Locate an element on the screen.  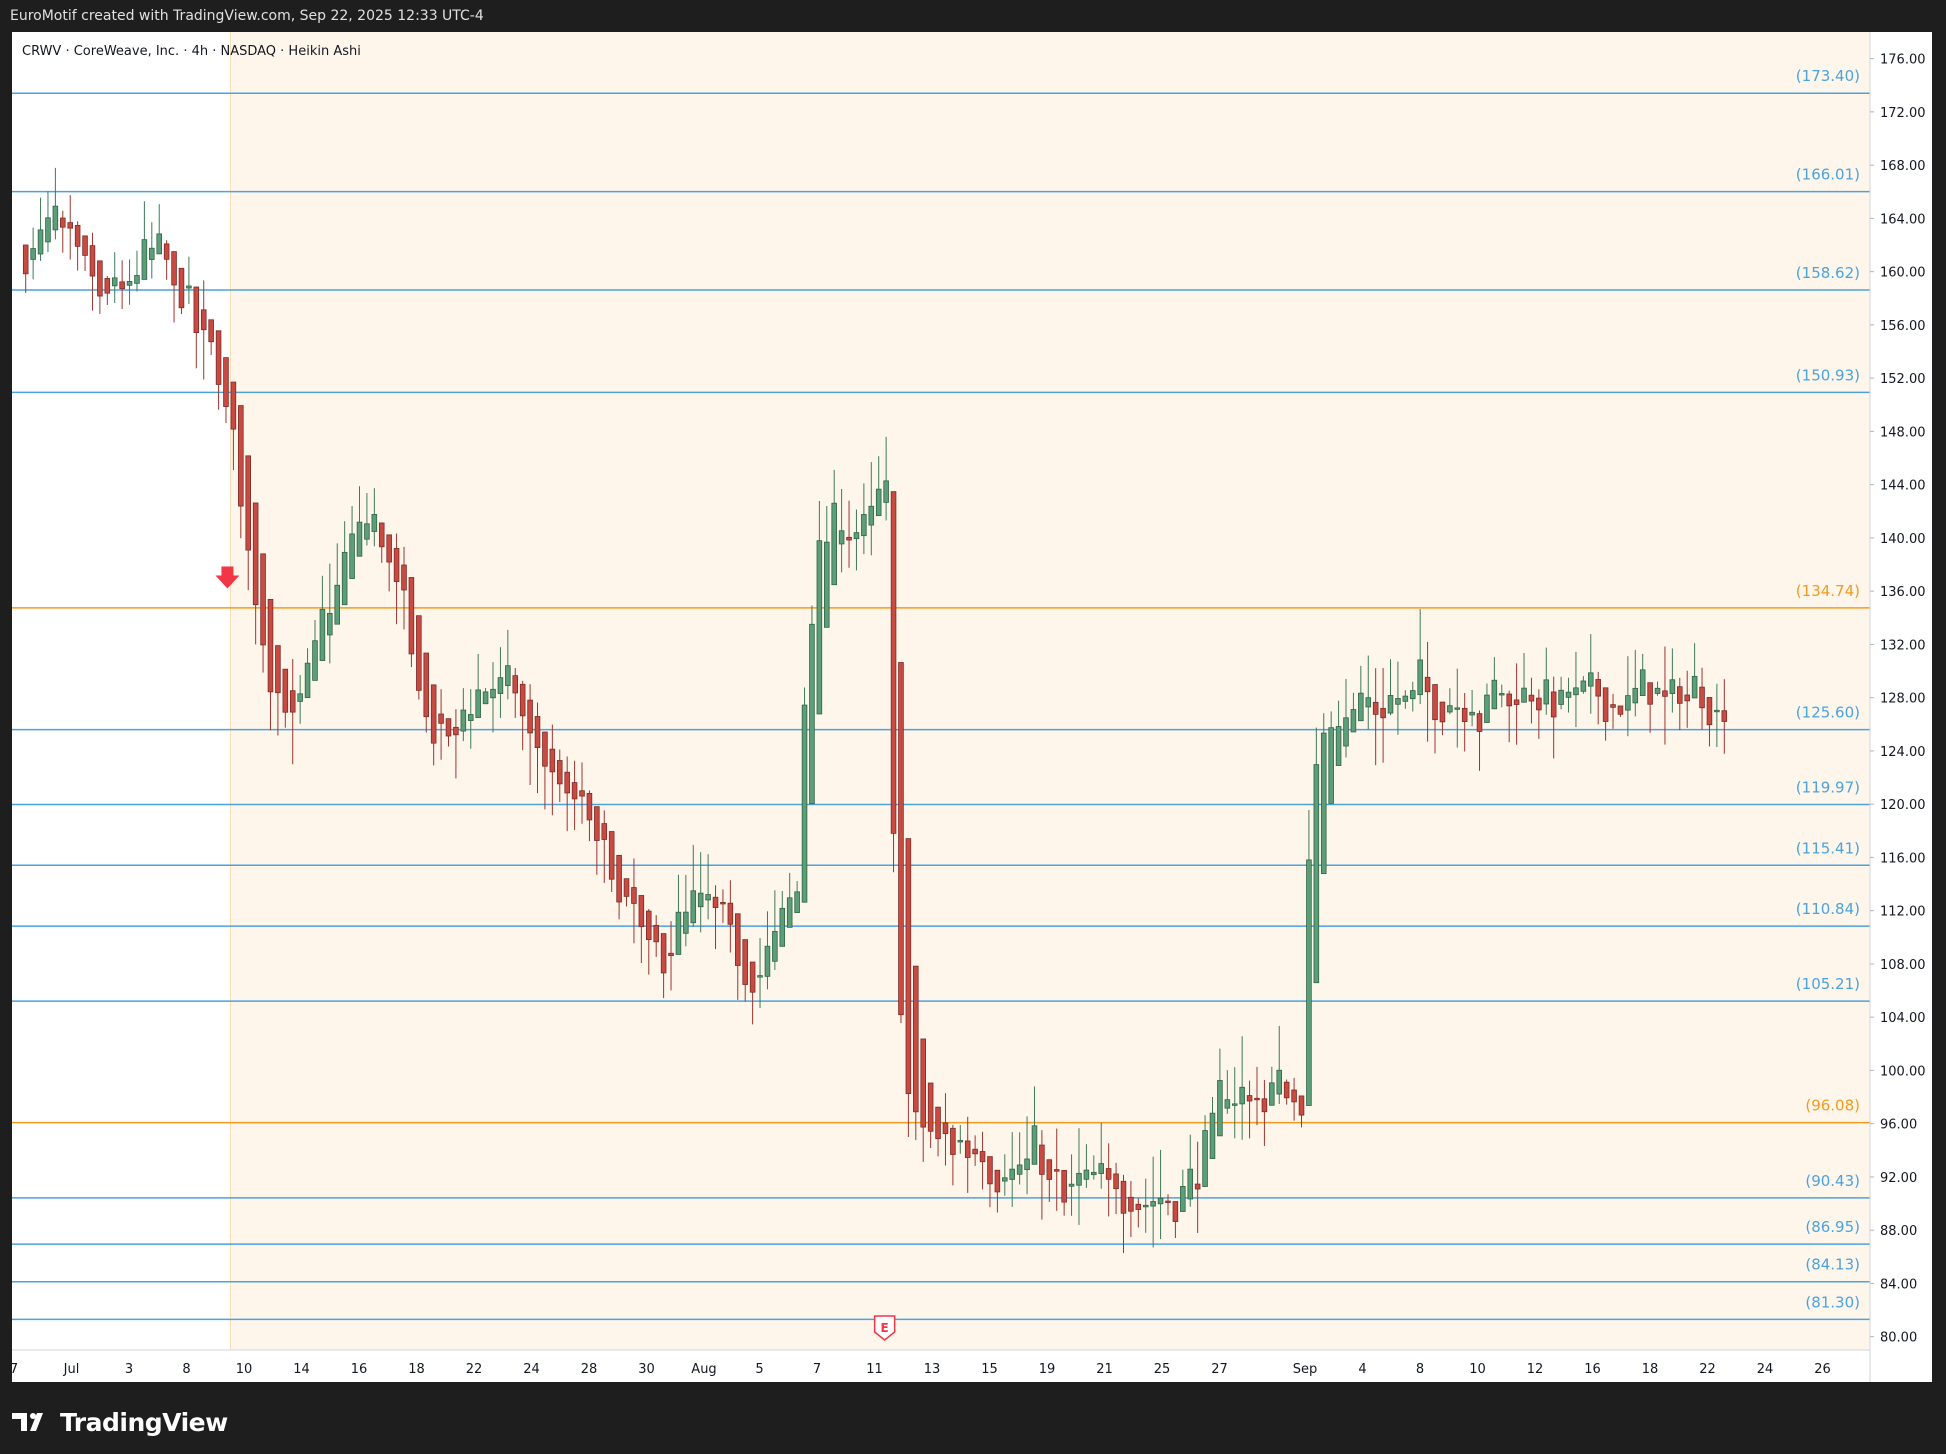
level-label-13: (84.13) is located at coordinates (1832, 1265).